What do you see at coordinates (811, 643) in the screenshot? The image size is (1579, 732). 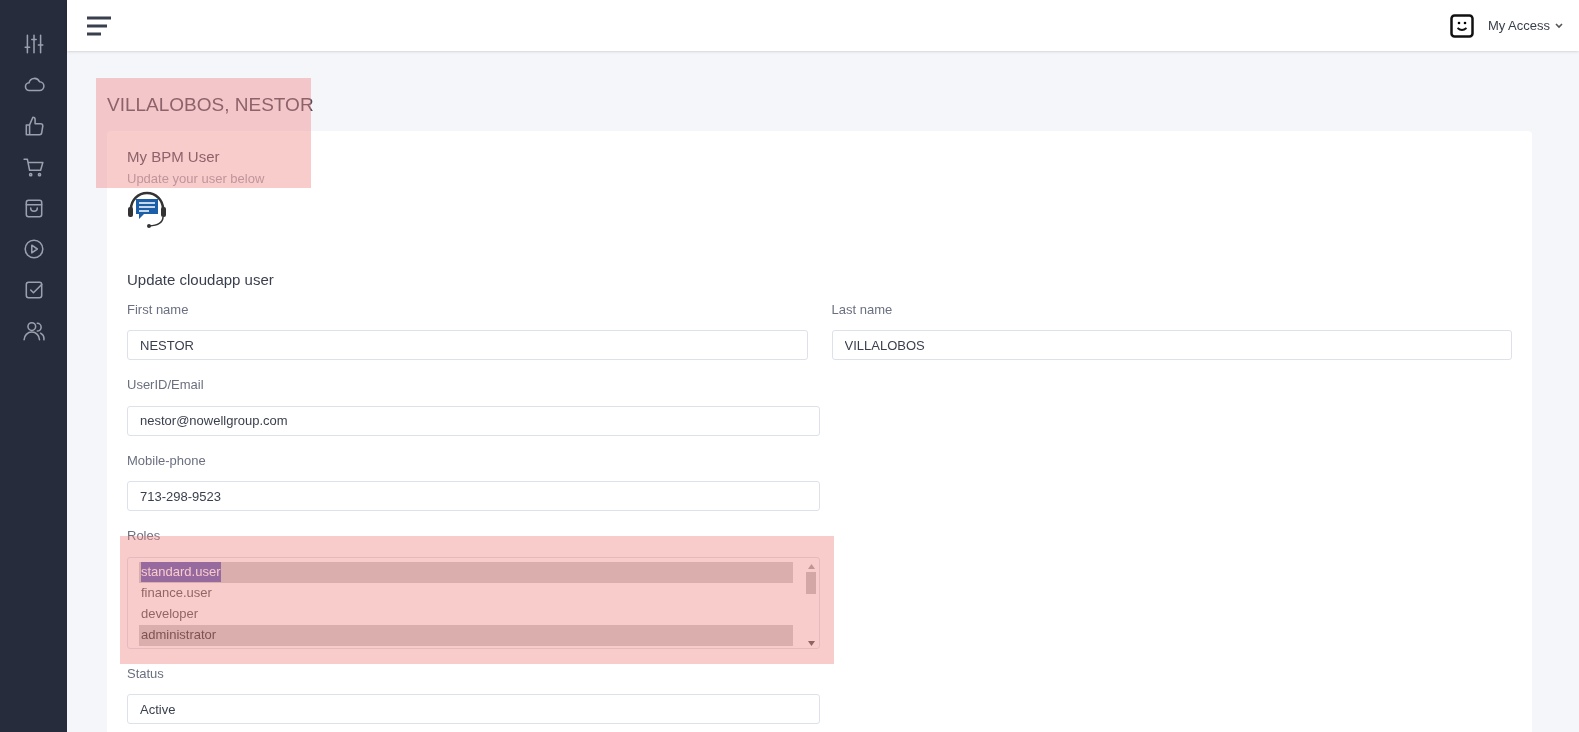 I see `scroll-down-icon` at bounding box center [811, 643].